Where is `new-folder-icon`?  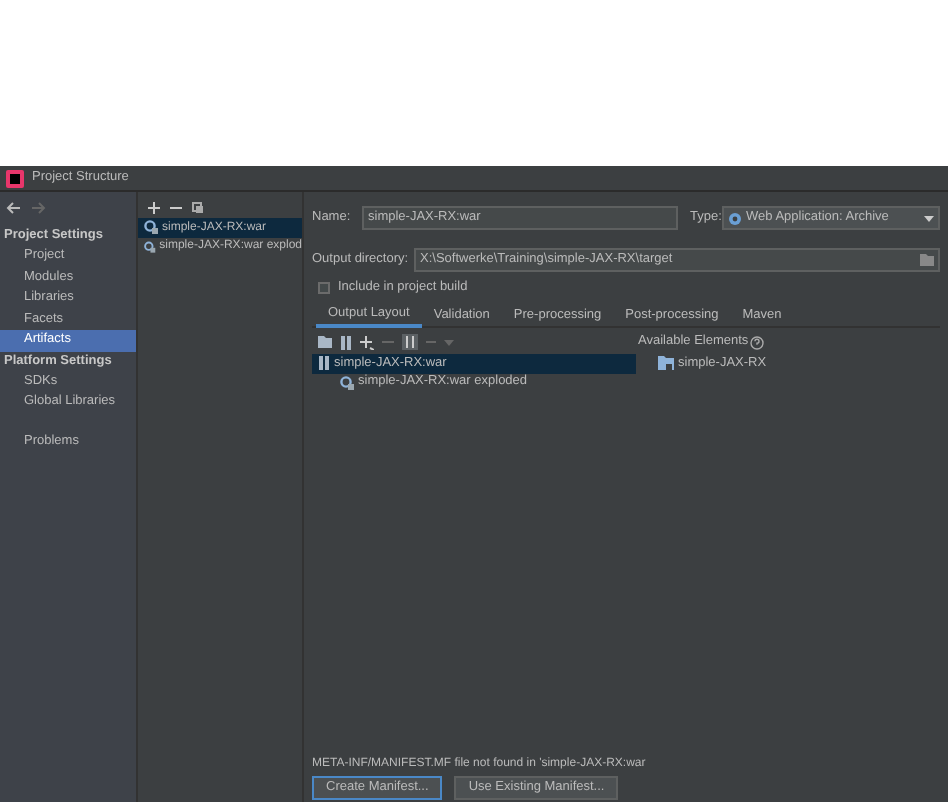 new-folder-icon is located at coordinates (325, 342).